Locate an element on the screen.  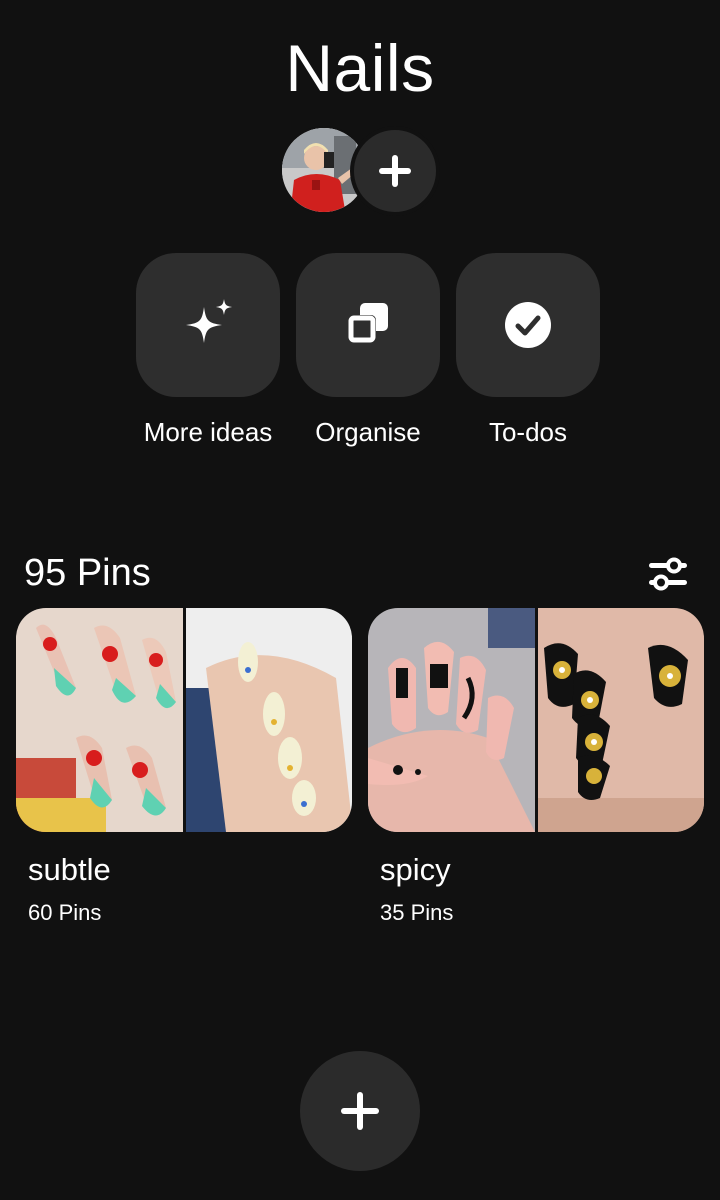
nail-image-yellow-flowers is located at coordinates (268, 720).